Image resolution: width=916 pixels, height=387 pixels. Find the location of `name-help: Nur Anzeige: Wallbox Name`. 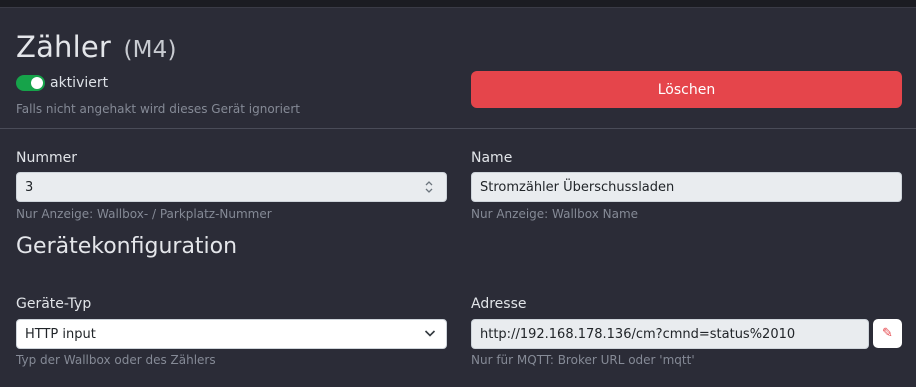

name-help: Nur Anzeige: Wallbox Name is located at coordinates (555, 214).